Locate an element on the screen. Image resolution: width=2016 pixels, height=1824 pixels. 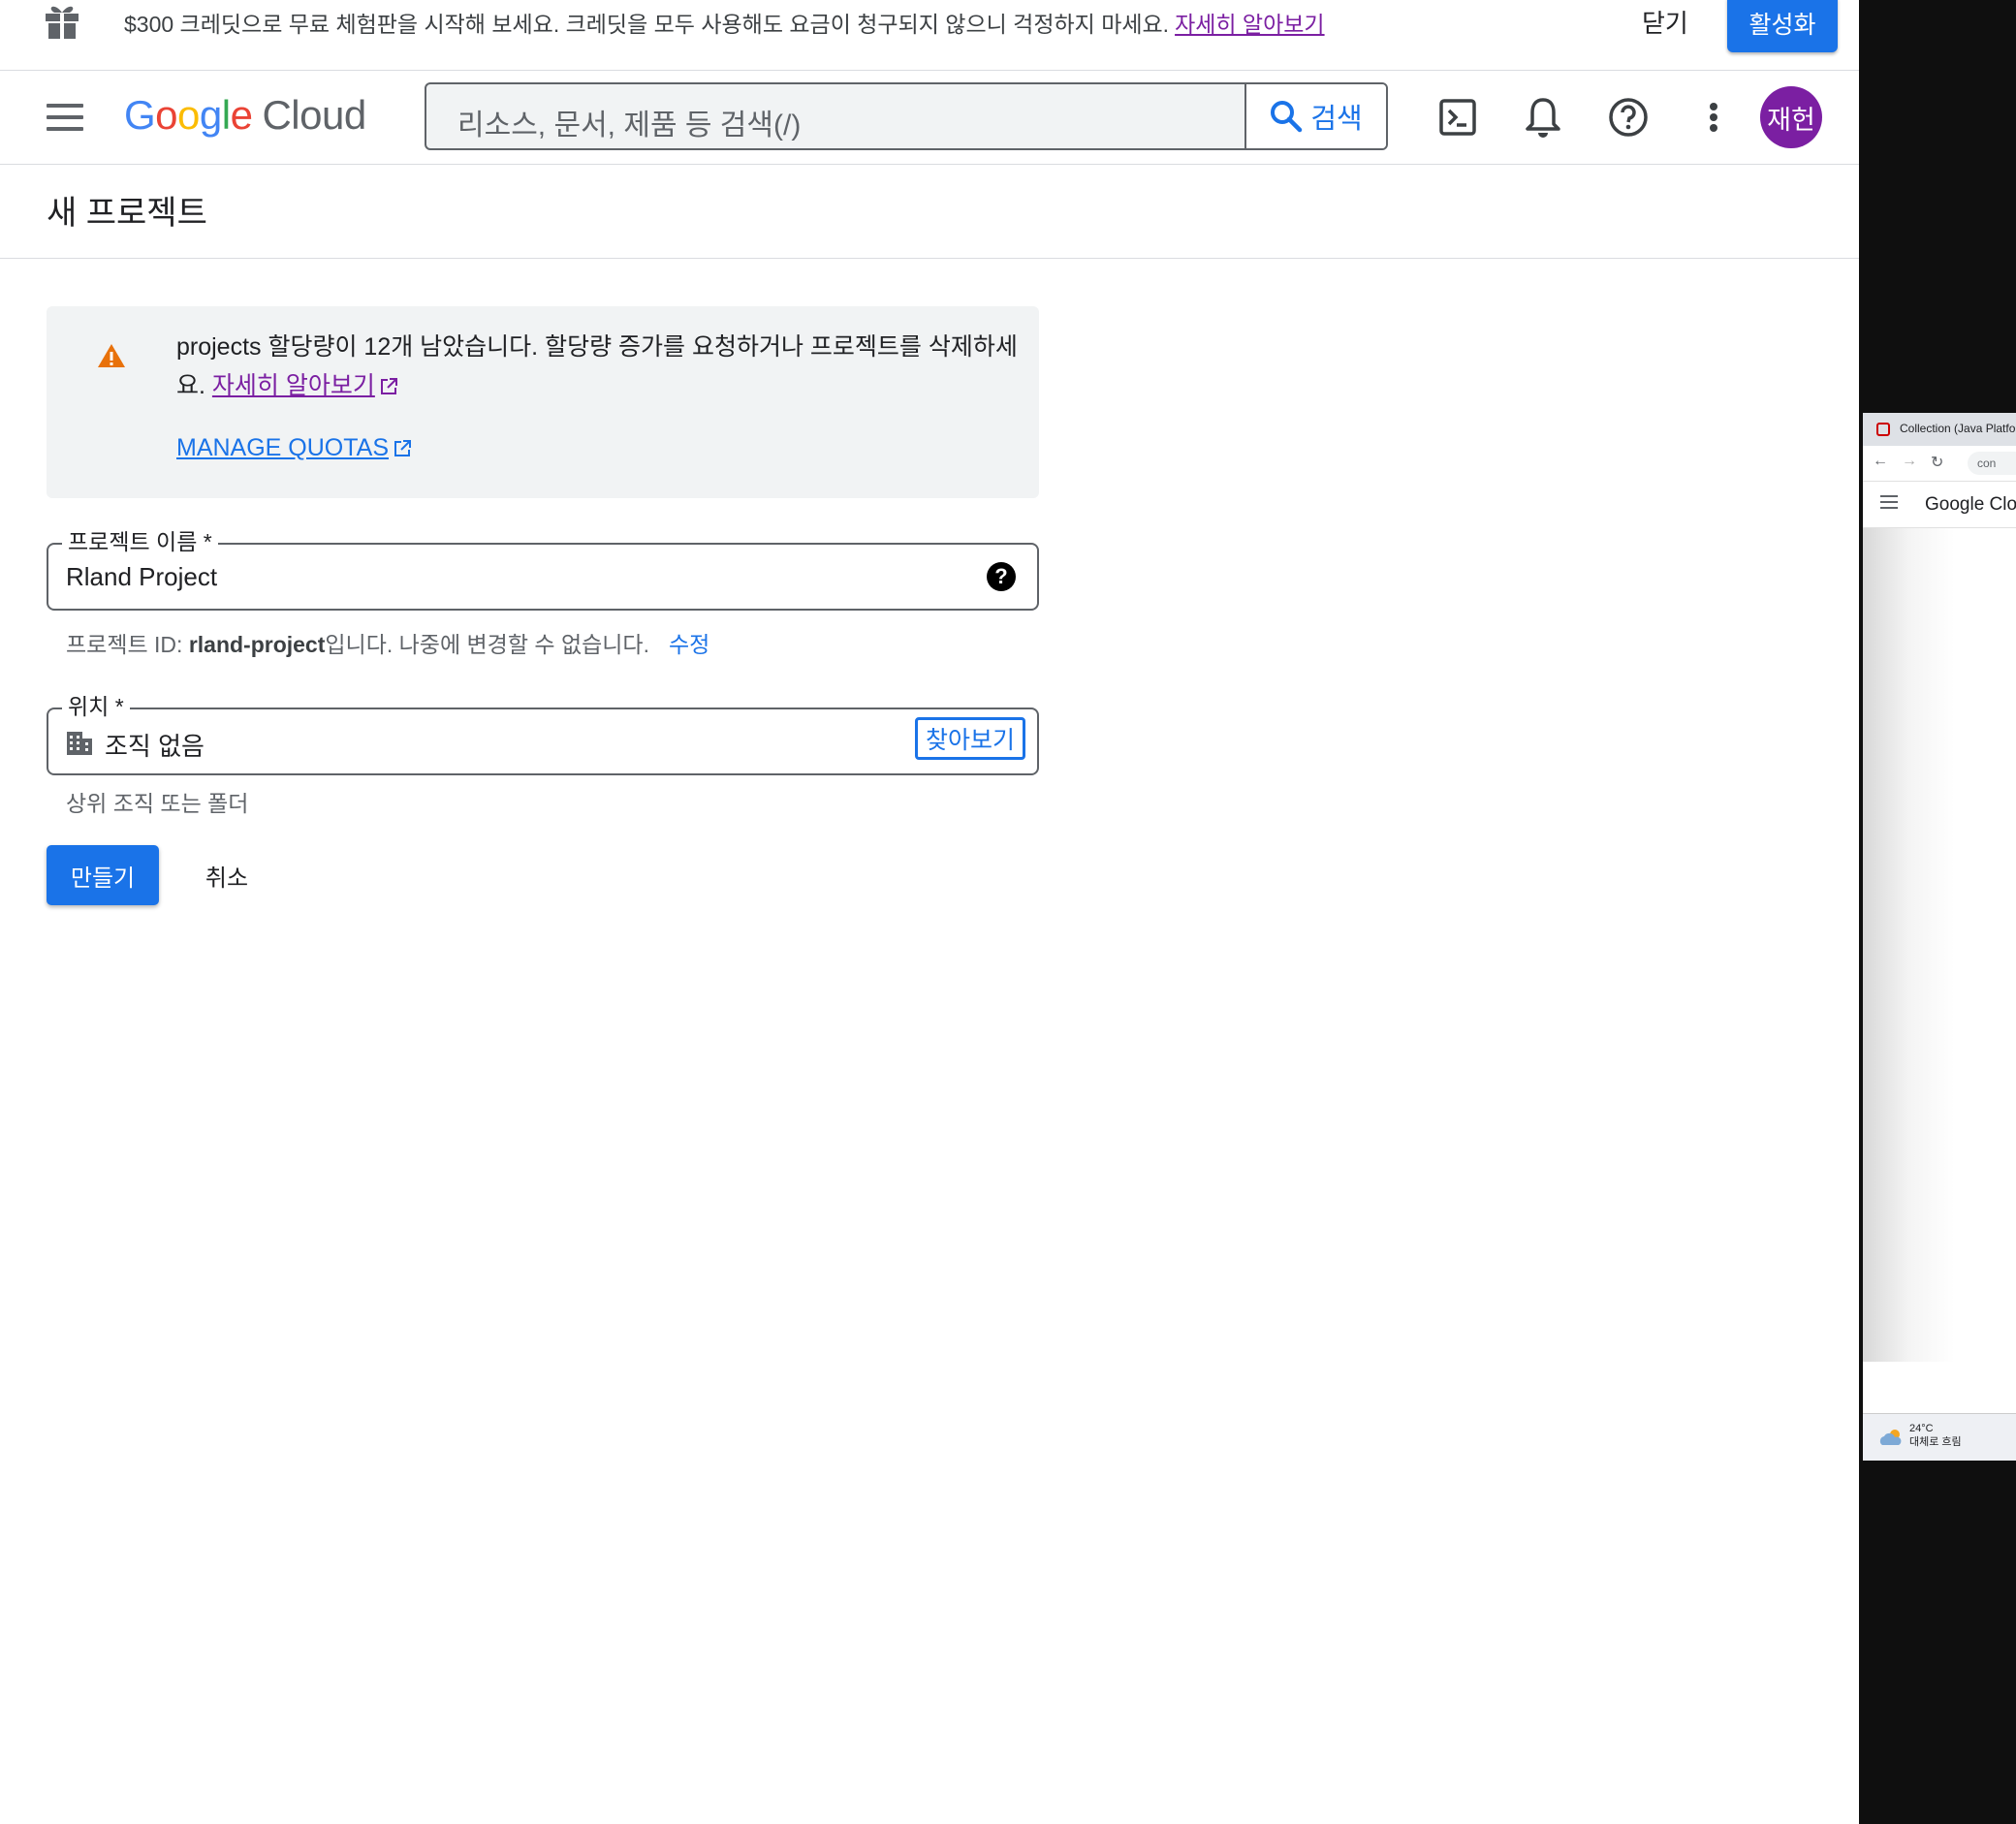
url-field: con is located at coordinates (1992, 463).